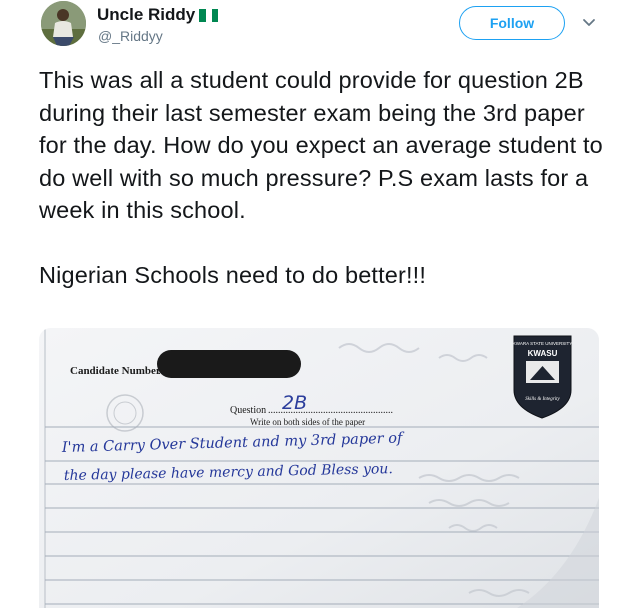 The height and width of the screenshot is (608, 628). Describe the element at coordinates (294, 403) in the screenshot. I see `question-answer-2b: 2B` at that location.